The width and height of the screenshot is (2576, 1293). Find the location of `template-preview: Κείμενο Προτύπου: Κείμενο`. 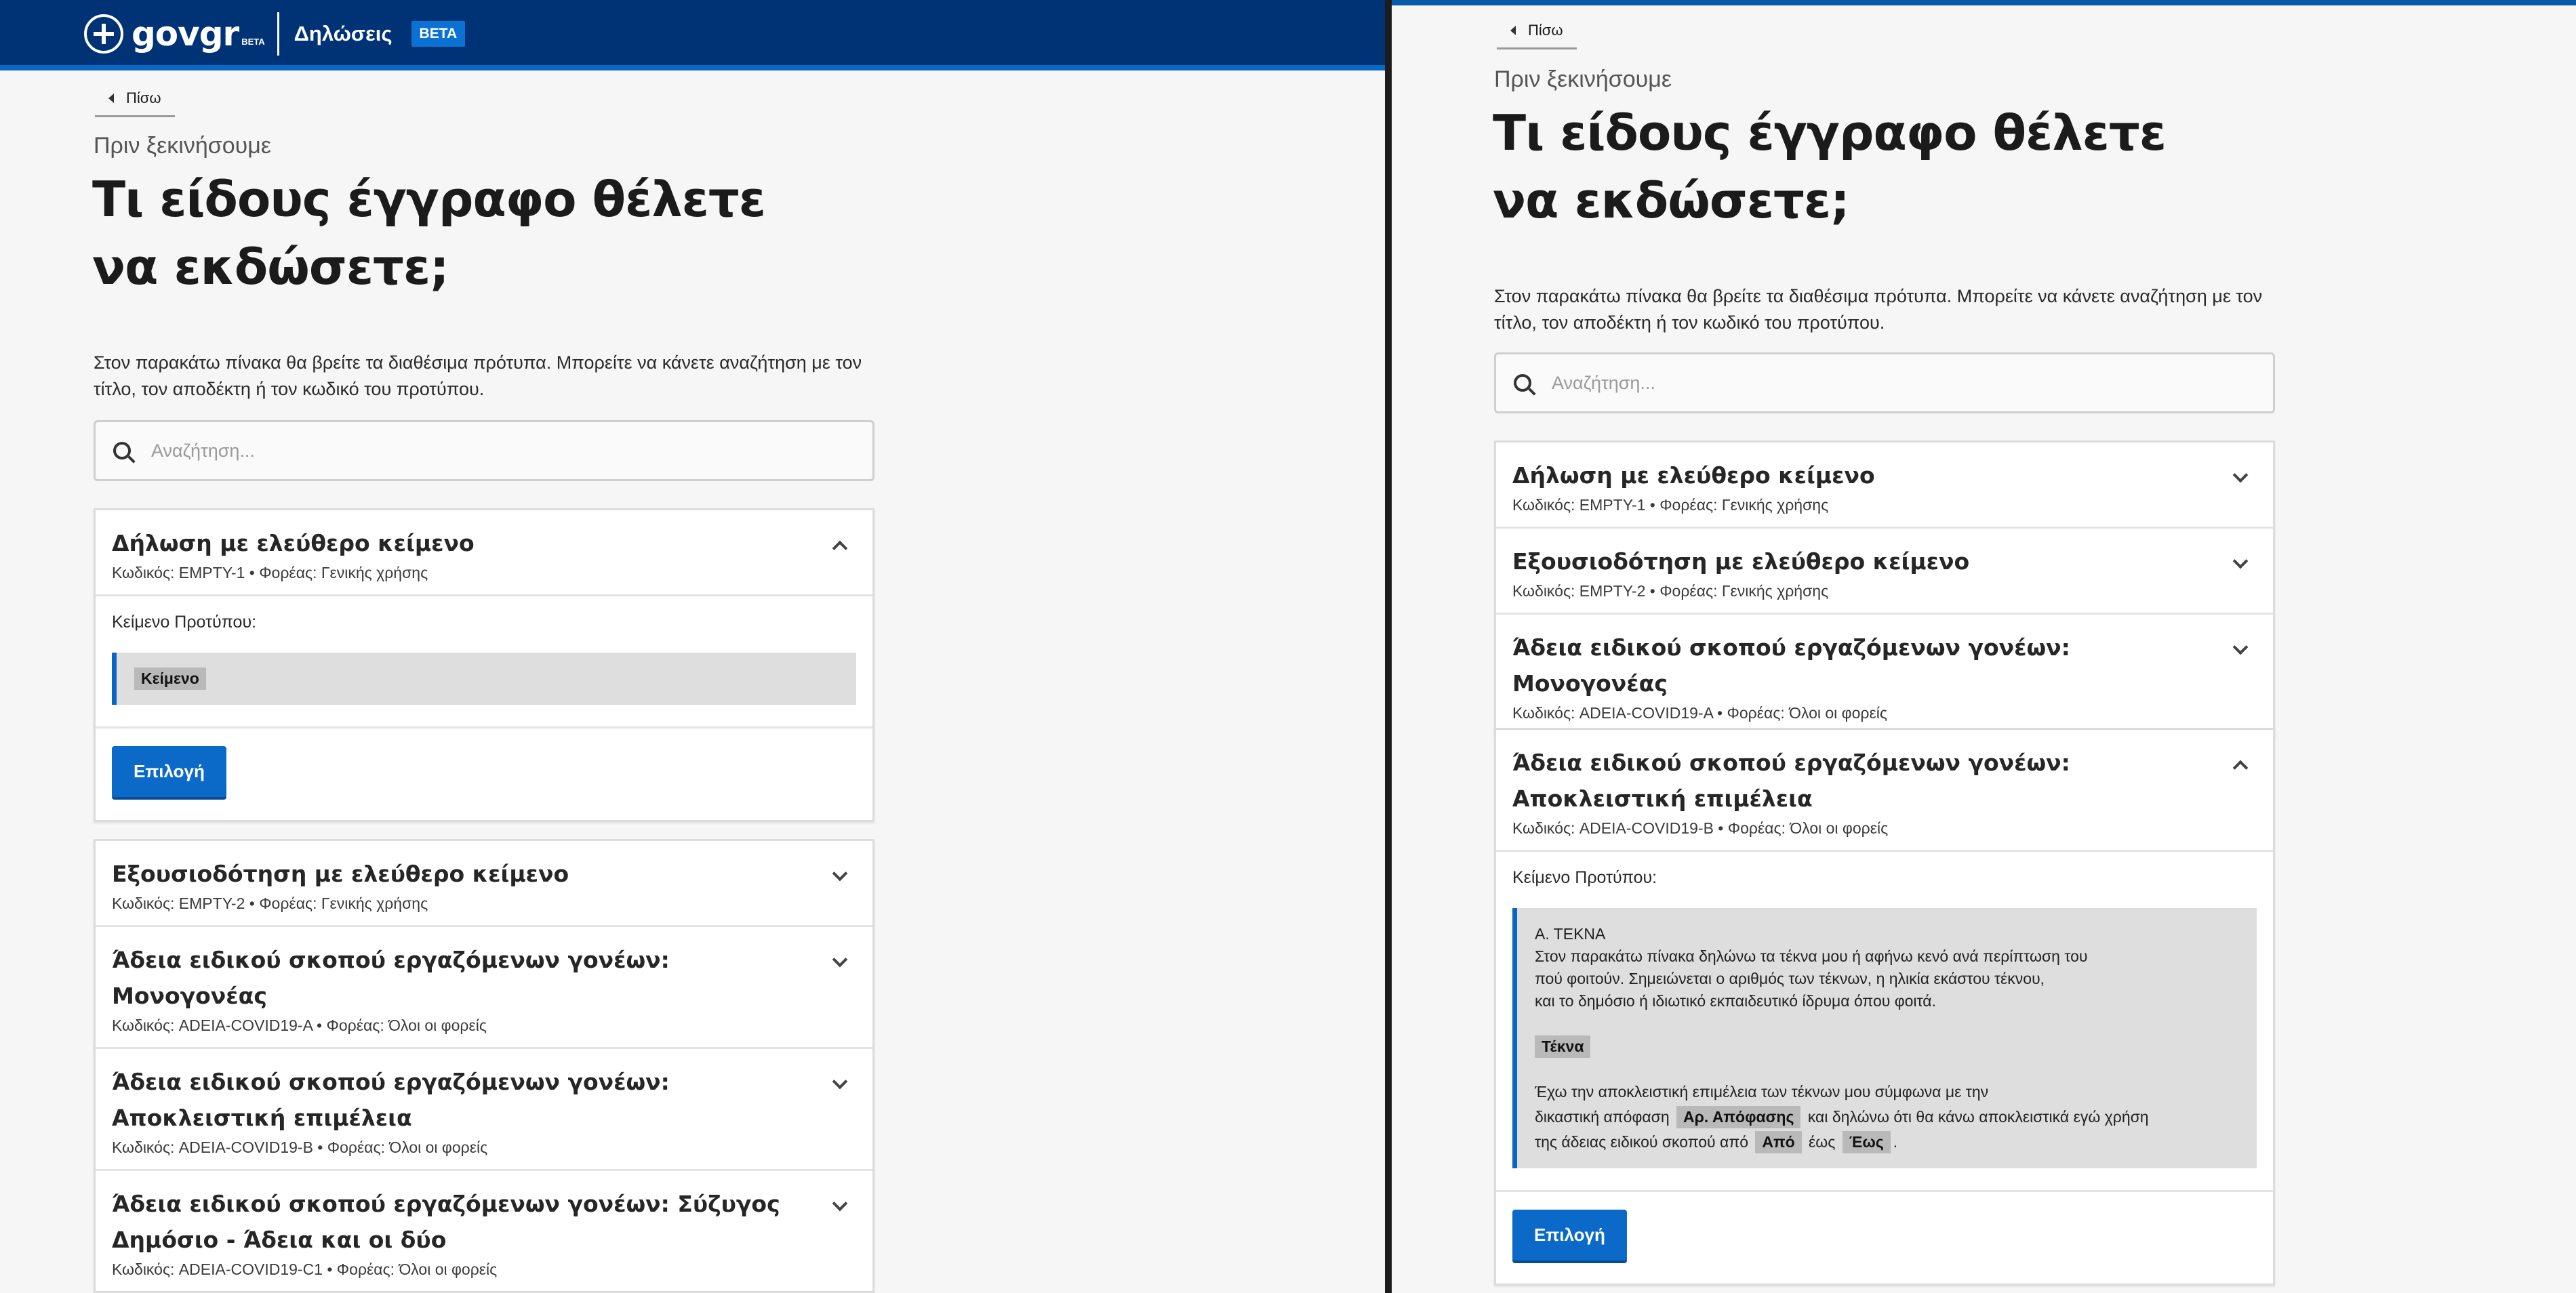

template-preview: Κείμενο Προτύπου: Κείμενο is located at coordinates (484, 662).